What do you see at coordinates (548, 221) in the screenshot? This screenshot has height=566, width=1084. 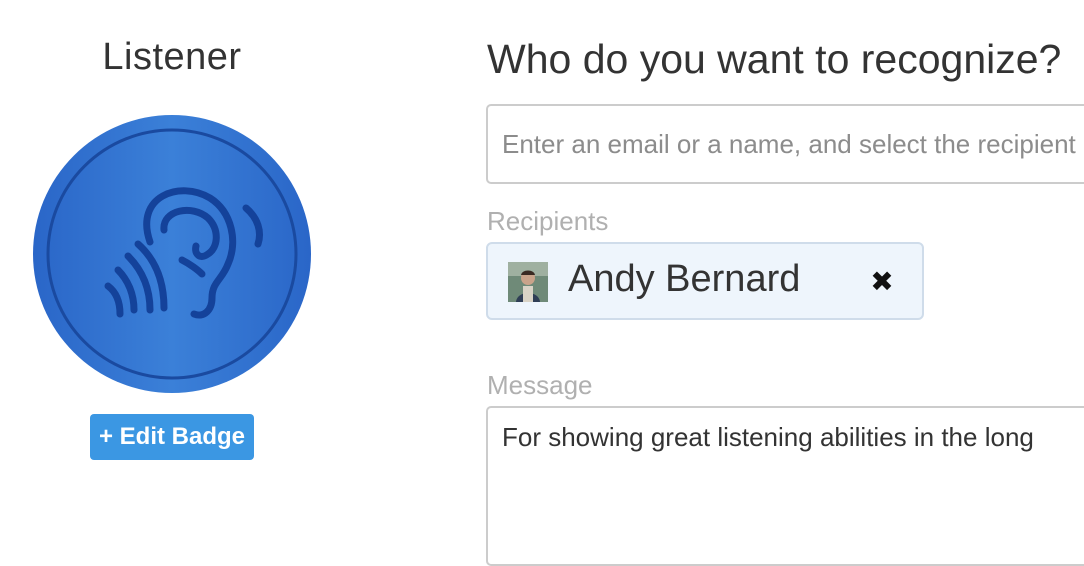 I see `recipients-label: Recipients` at bounding box center [548, 221].